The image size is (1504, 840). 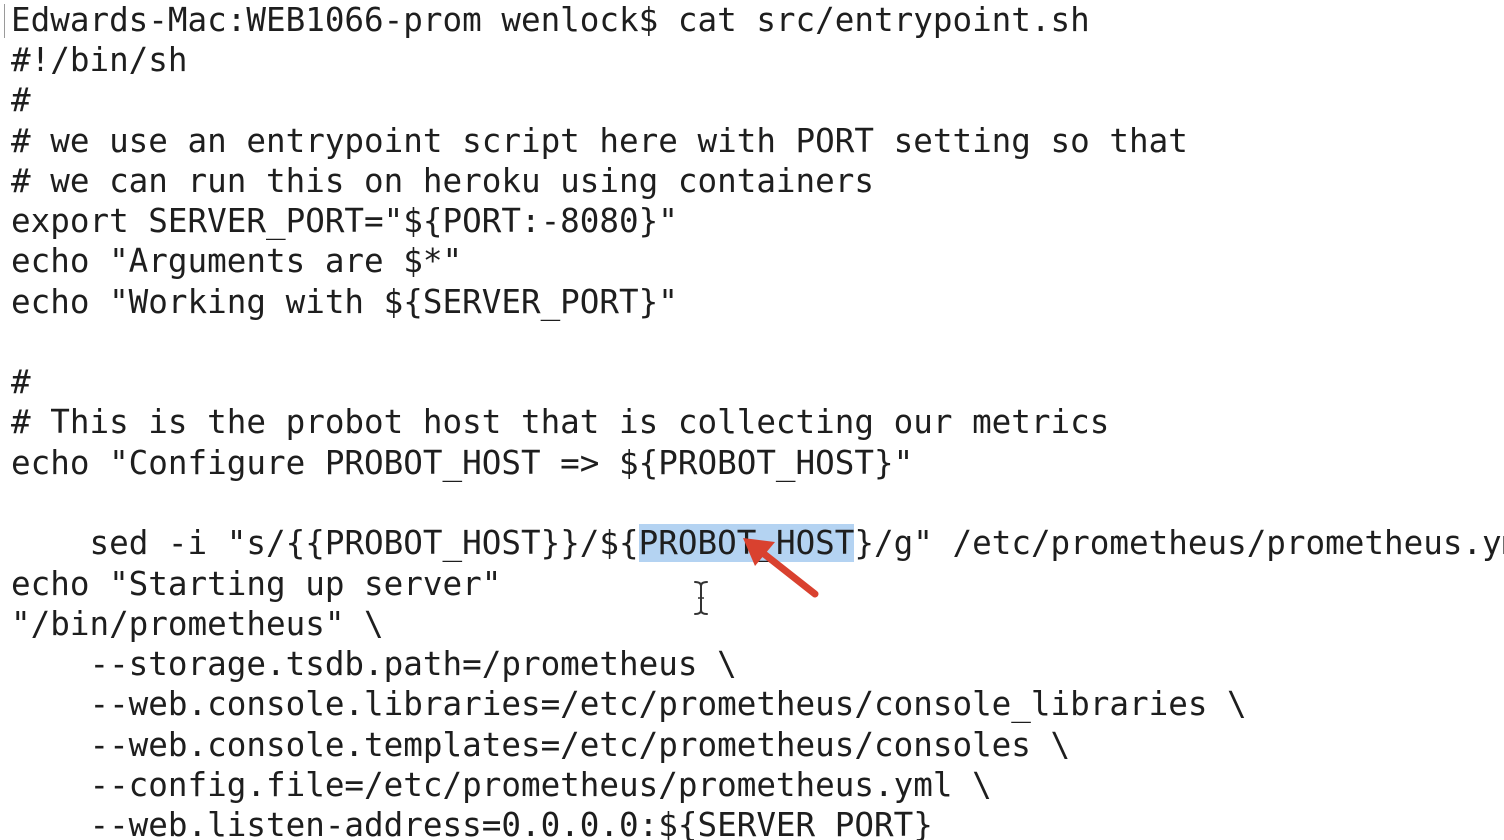 What do you see at coordinates (1179, 543) in the screenshot?
I see `sed-command-end: }/g" /etc/prometheus/prometheus.yml` at bounding box center [1179, 543].